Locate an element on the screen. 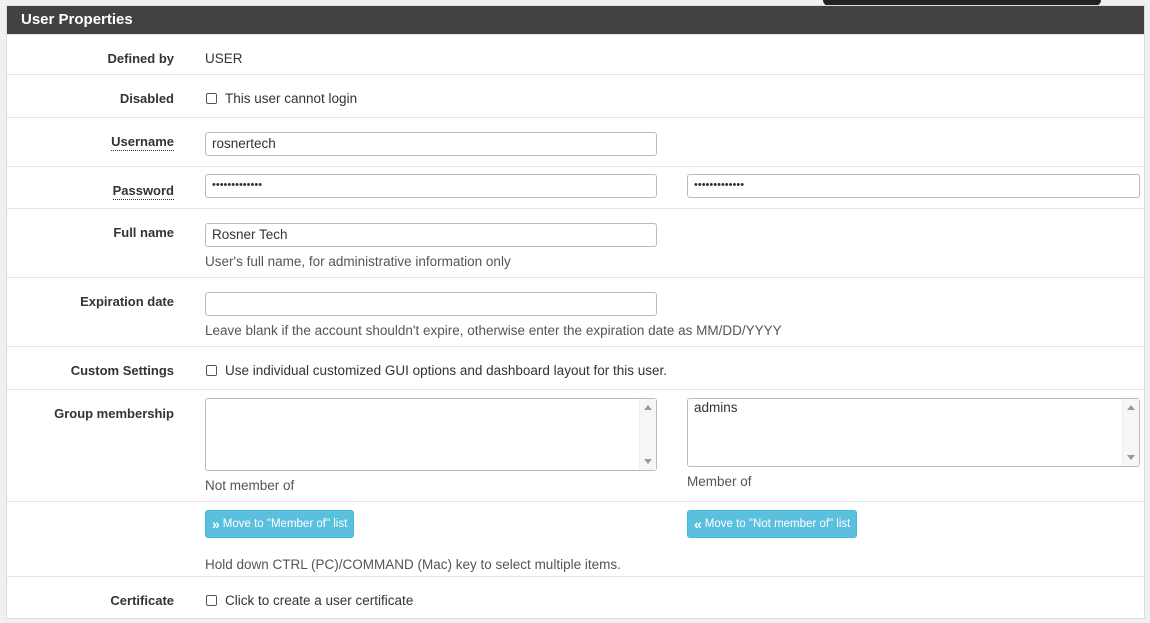 This screenshot has width=1150, height=623. disabled-checkbox-box is located at coordinates (211, 98).